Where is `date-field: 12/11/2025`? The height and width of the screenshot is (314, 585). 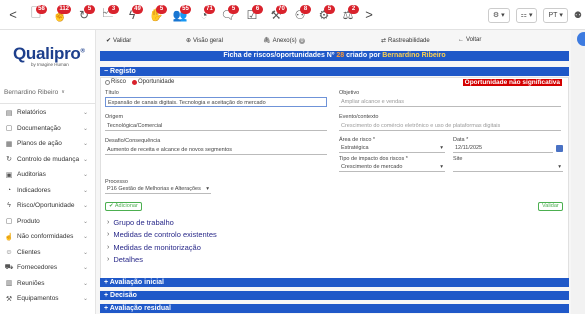 date-field: 12/11/2025 is located at coordinates (503, 148).